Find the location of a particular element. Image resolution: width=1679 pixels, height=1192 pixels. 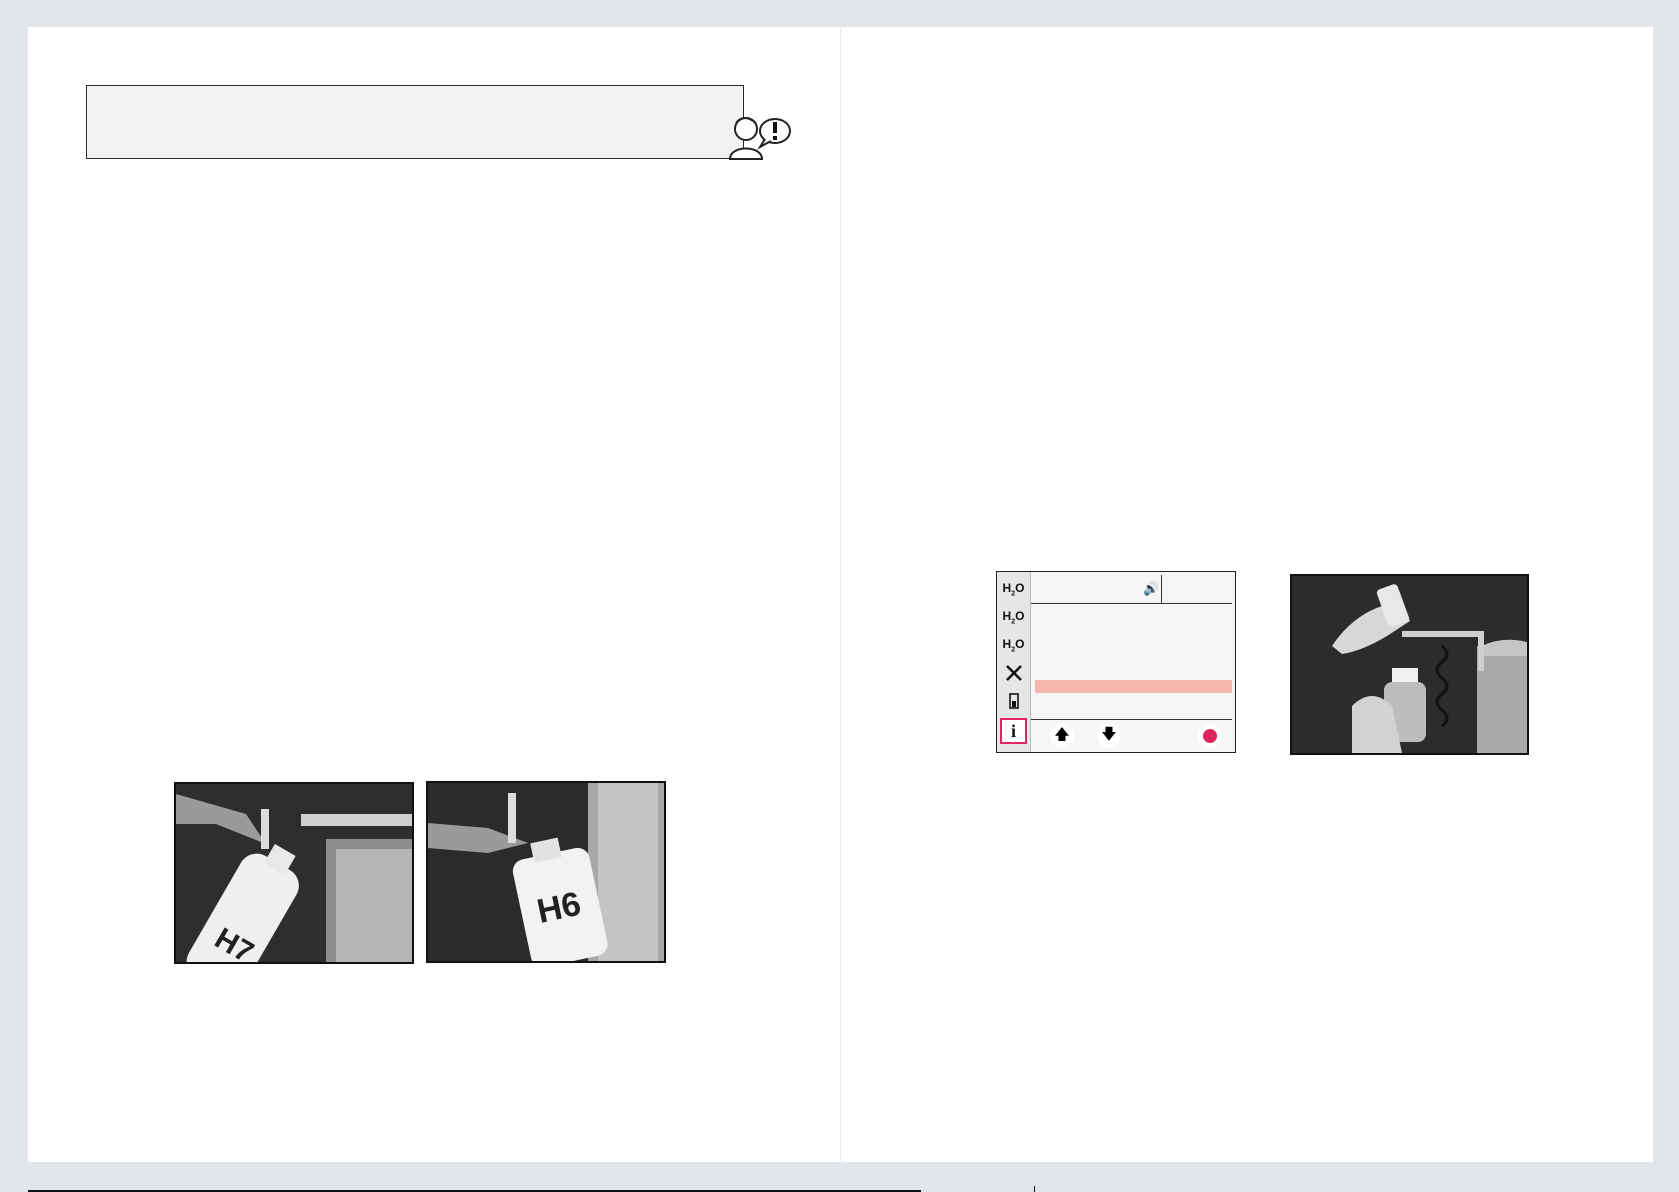

arrow-down-icon: 🡇 is located at coordinates (1109, 736).